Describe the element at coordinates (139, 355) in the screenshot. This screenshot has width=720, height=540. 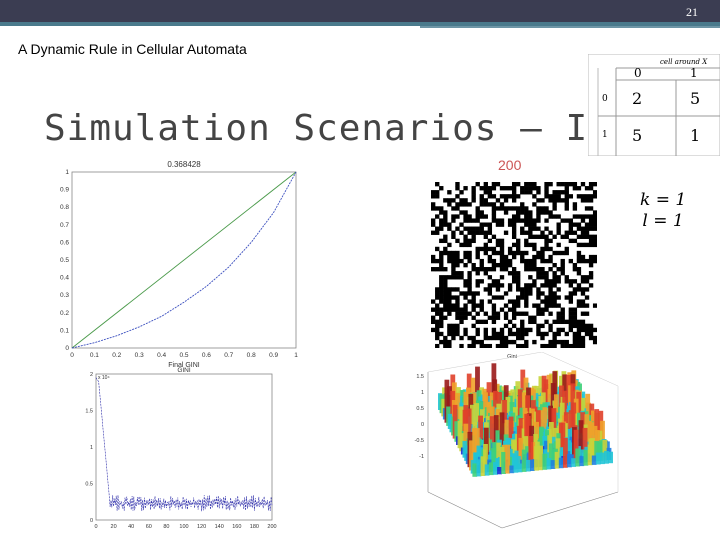
I see `x-tick-label: 0.3` at that location.